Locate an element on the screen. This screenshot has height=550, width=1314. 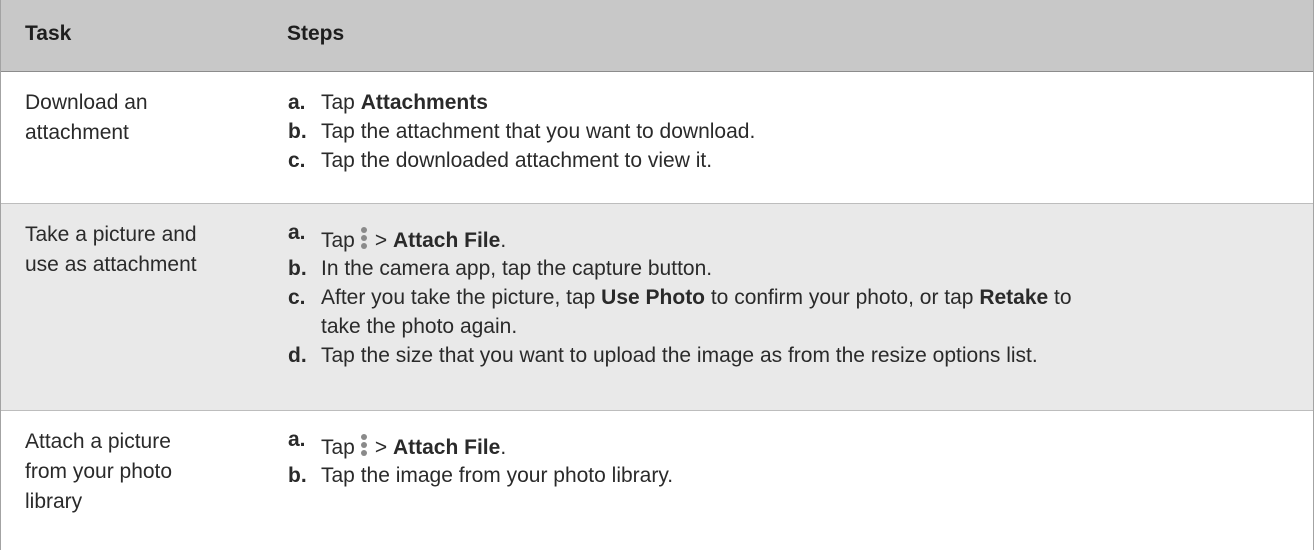
step-bold-text: Attachments is located at coordinates (424, 102).